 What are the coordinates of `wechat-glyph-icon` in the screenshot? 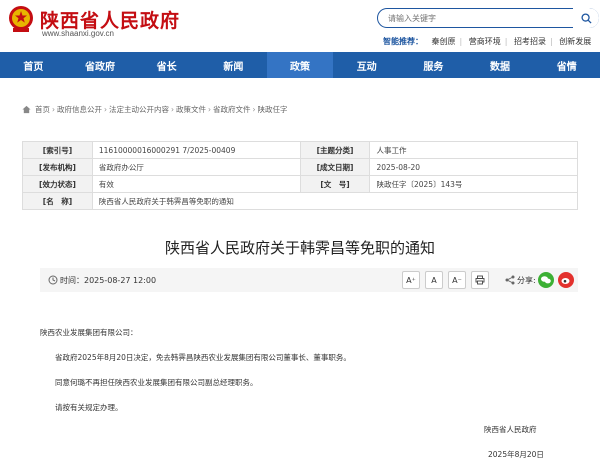 It's located at (546, 280).